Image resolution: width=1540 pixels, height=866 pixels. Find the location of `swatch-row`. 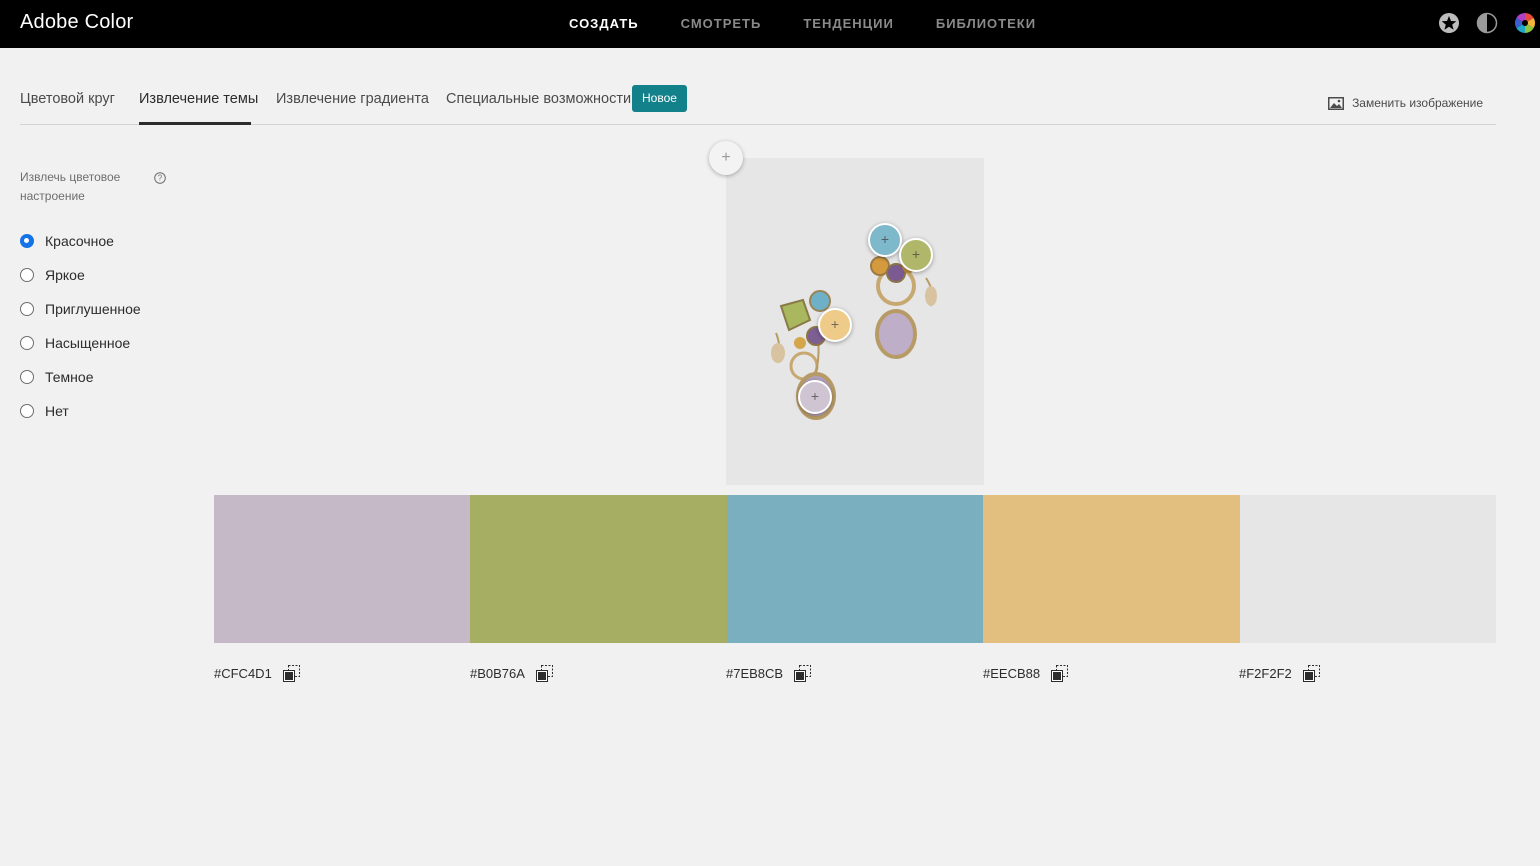

swatch-row is located at coordinates (855, 569).